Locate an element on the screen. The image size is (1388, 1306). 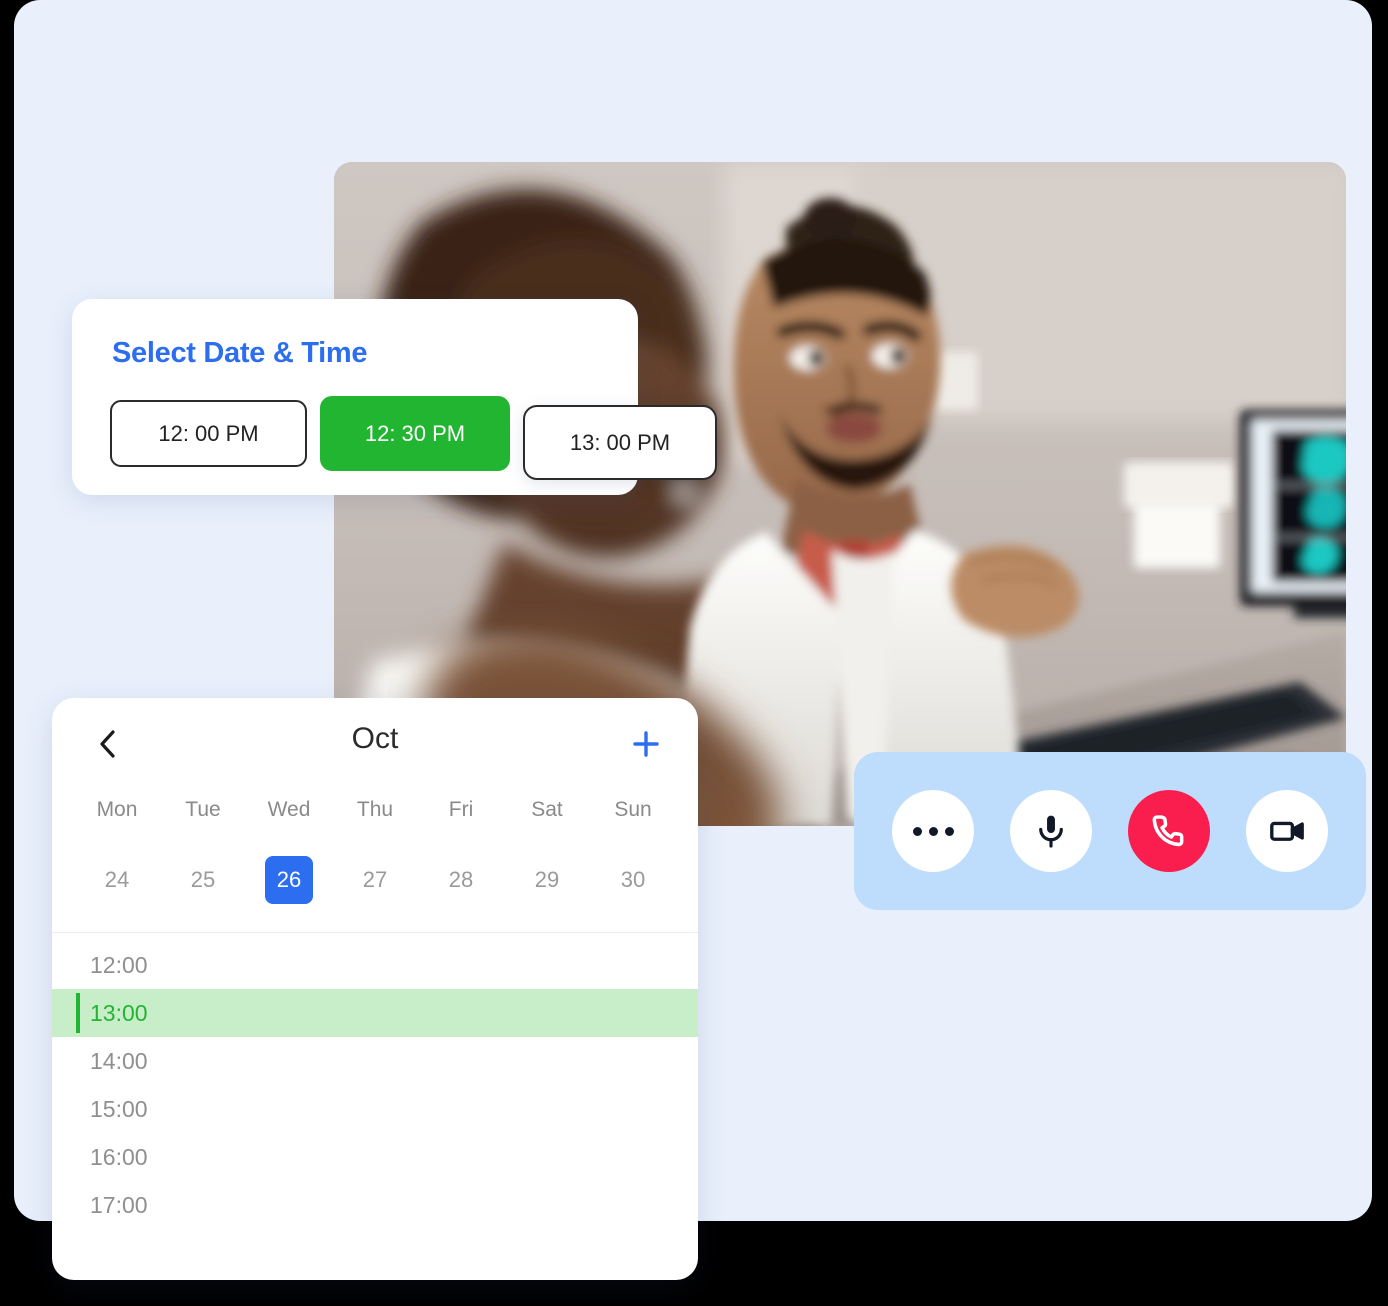
calendar-date-29: 29 is located at coordinates (547, 880).